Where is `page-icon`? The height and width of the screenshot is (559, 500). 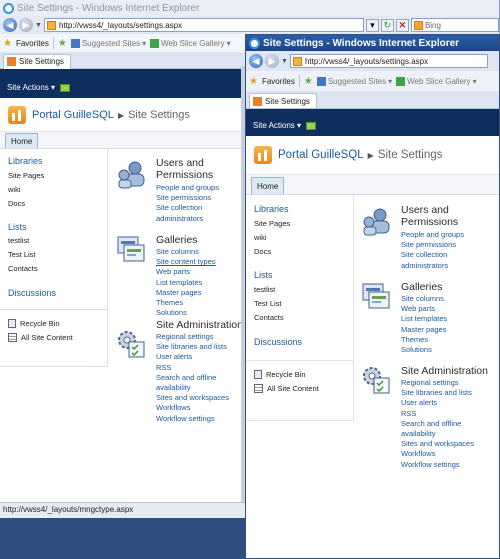
page-icon is located at coordinates (297, 61).